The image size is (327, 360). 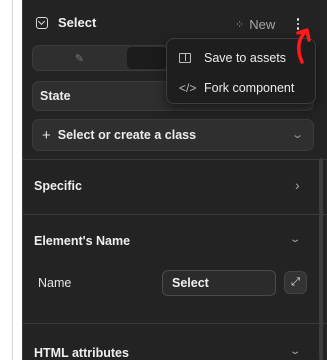 I want to click on page-gutter, so click(x=6, y=180).